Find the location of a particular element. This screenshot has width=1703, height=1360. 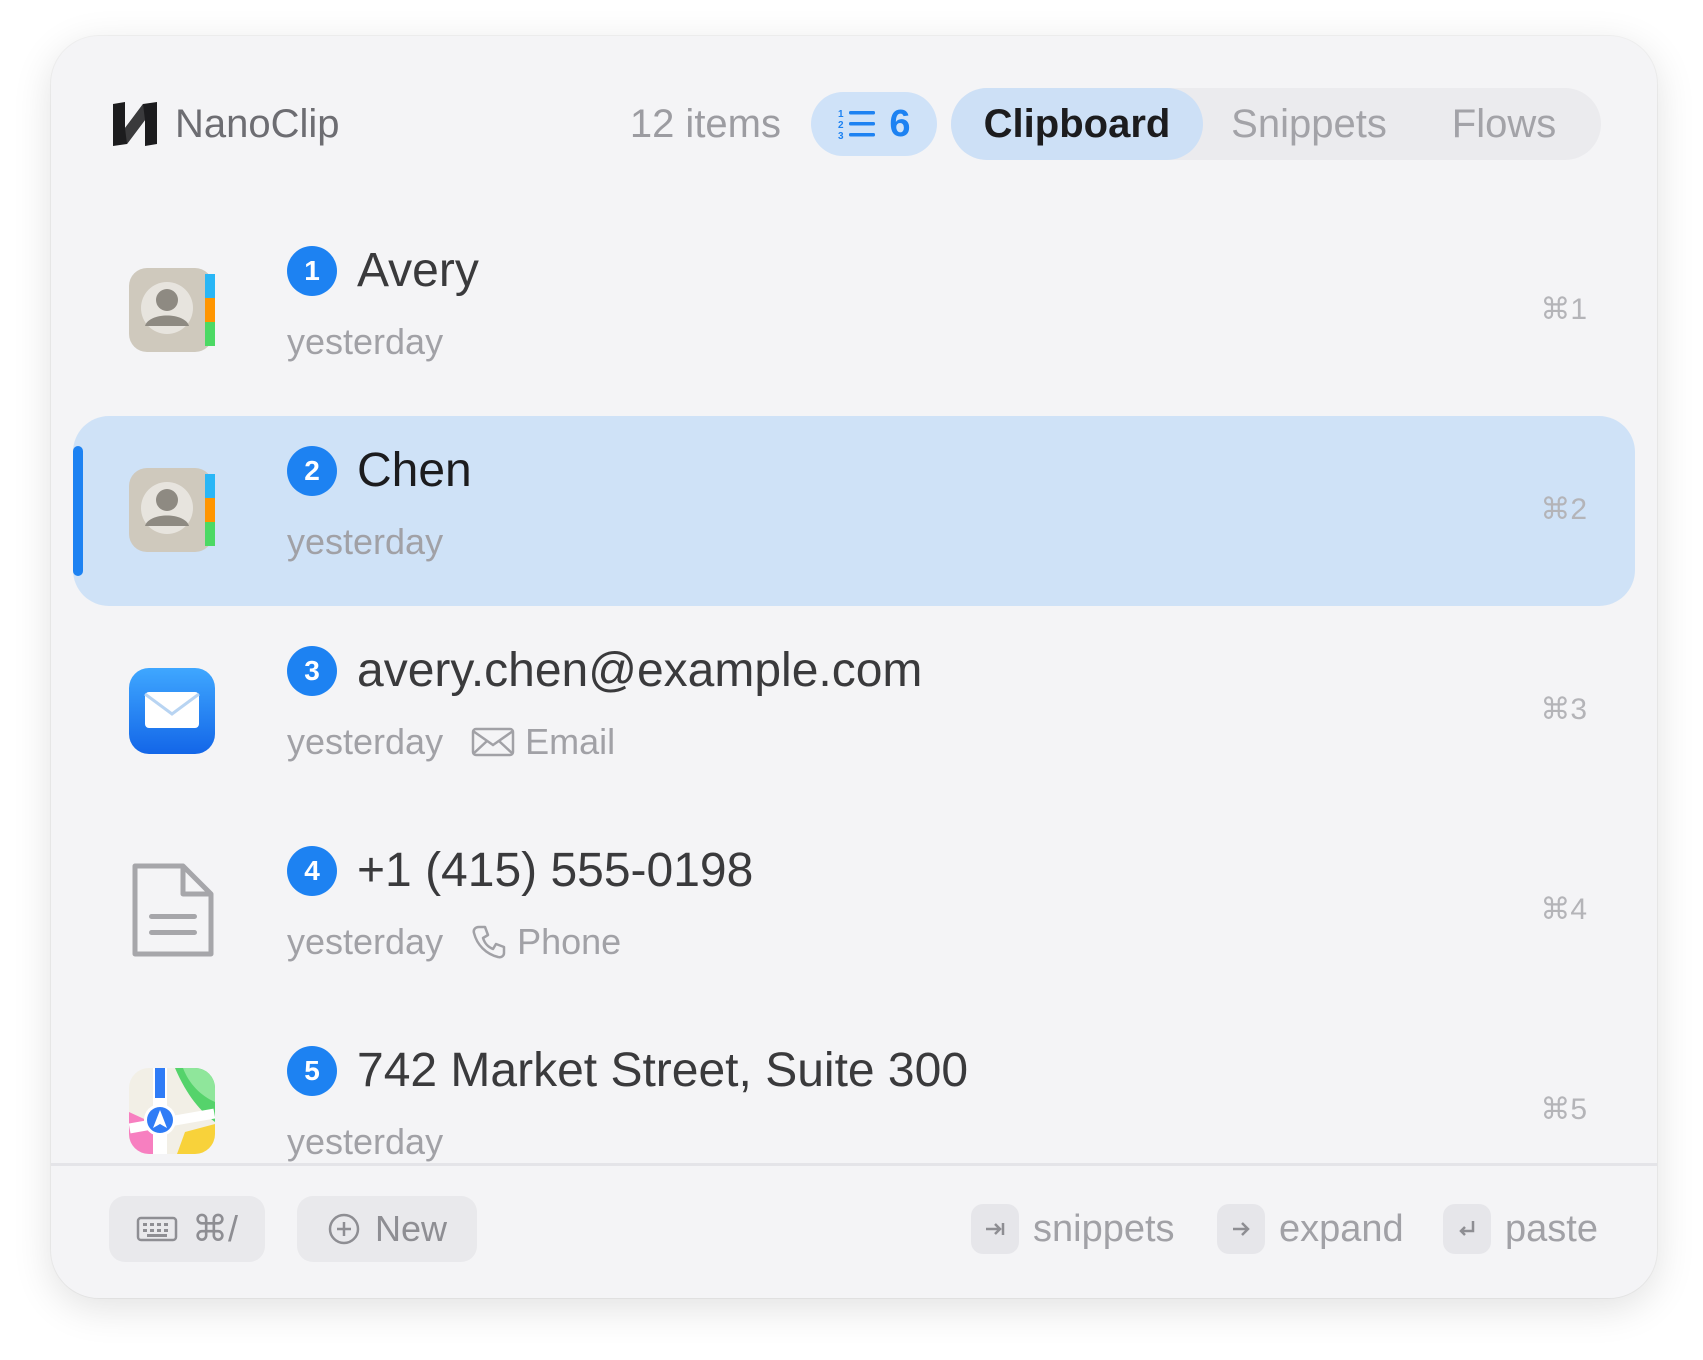

item-title: 742 Market Street, Suite 300 is located at coordinates (663, 1070).